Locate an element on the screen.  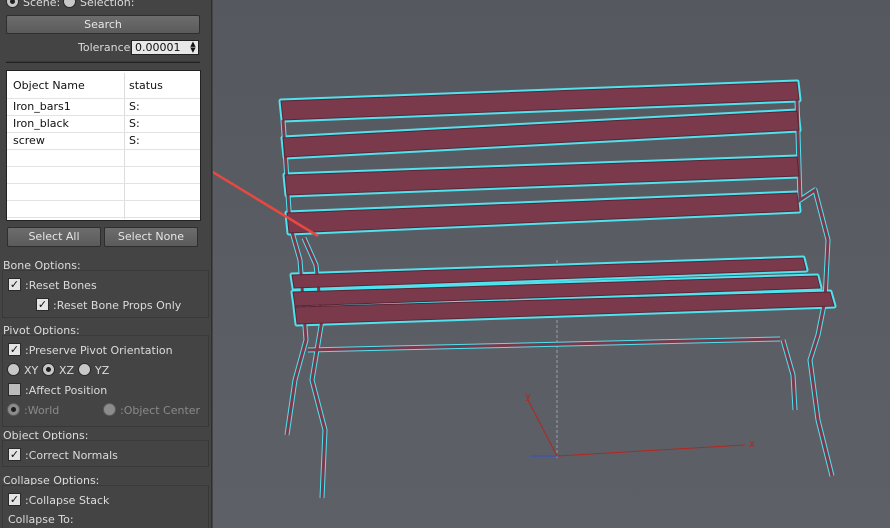
column-divider is located at coordinates (124, 146).